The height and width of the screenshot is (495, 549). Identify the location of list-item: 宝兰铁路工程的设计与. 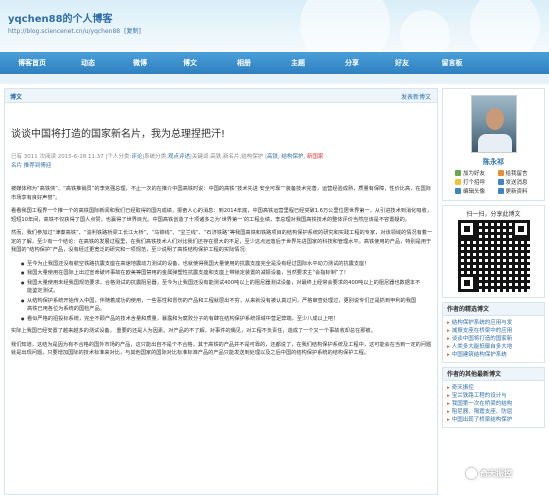
(493, 396).